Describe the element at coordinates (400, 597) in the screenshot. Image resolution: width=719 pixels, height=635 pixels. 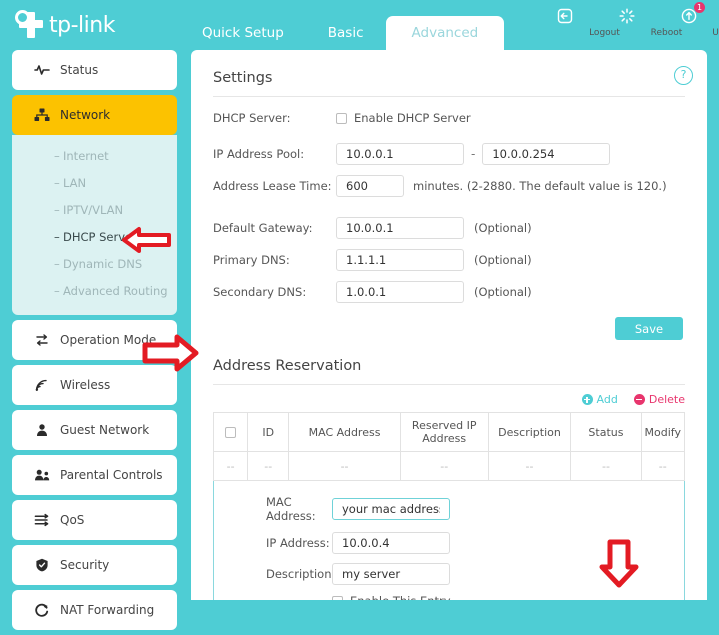
I see `enable-entry-label: Enable This Entry` at that location.